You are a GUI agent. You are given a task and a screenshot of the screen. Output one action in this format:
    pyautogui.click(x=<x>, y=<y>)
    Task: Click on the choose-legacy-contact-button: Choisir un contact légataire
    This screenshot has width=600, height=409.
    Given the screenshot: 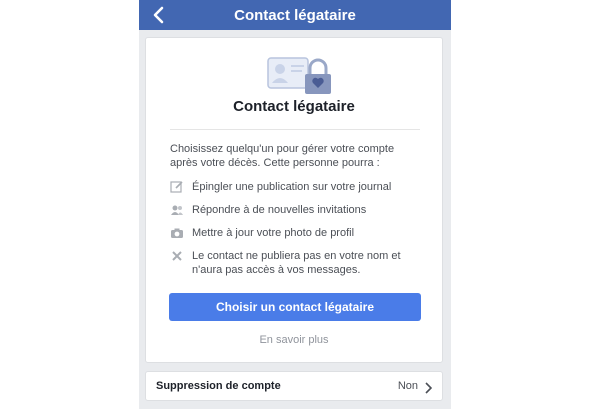 What is the action you would take?
    pyautogui.click(x=295, y=307)
    